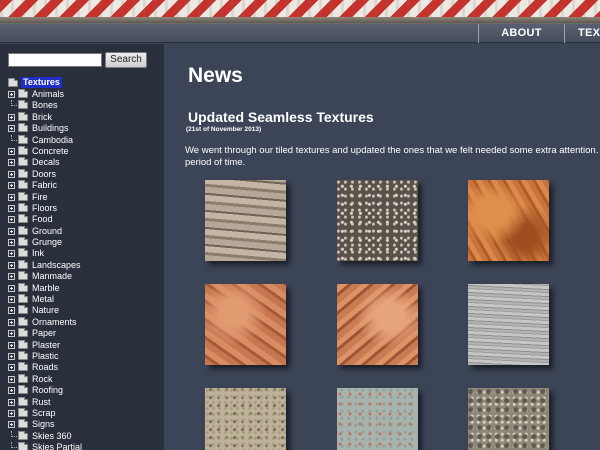  What do you see at coordinates (85, 231) in the screenshot?
I see `tree-item: Ground` at bounding box center [85, 231].